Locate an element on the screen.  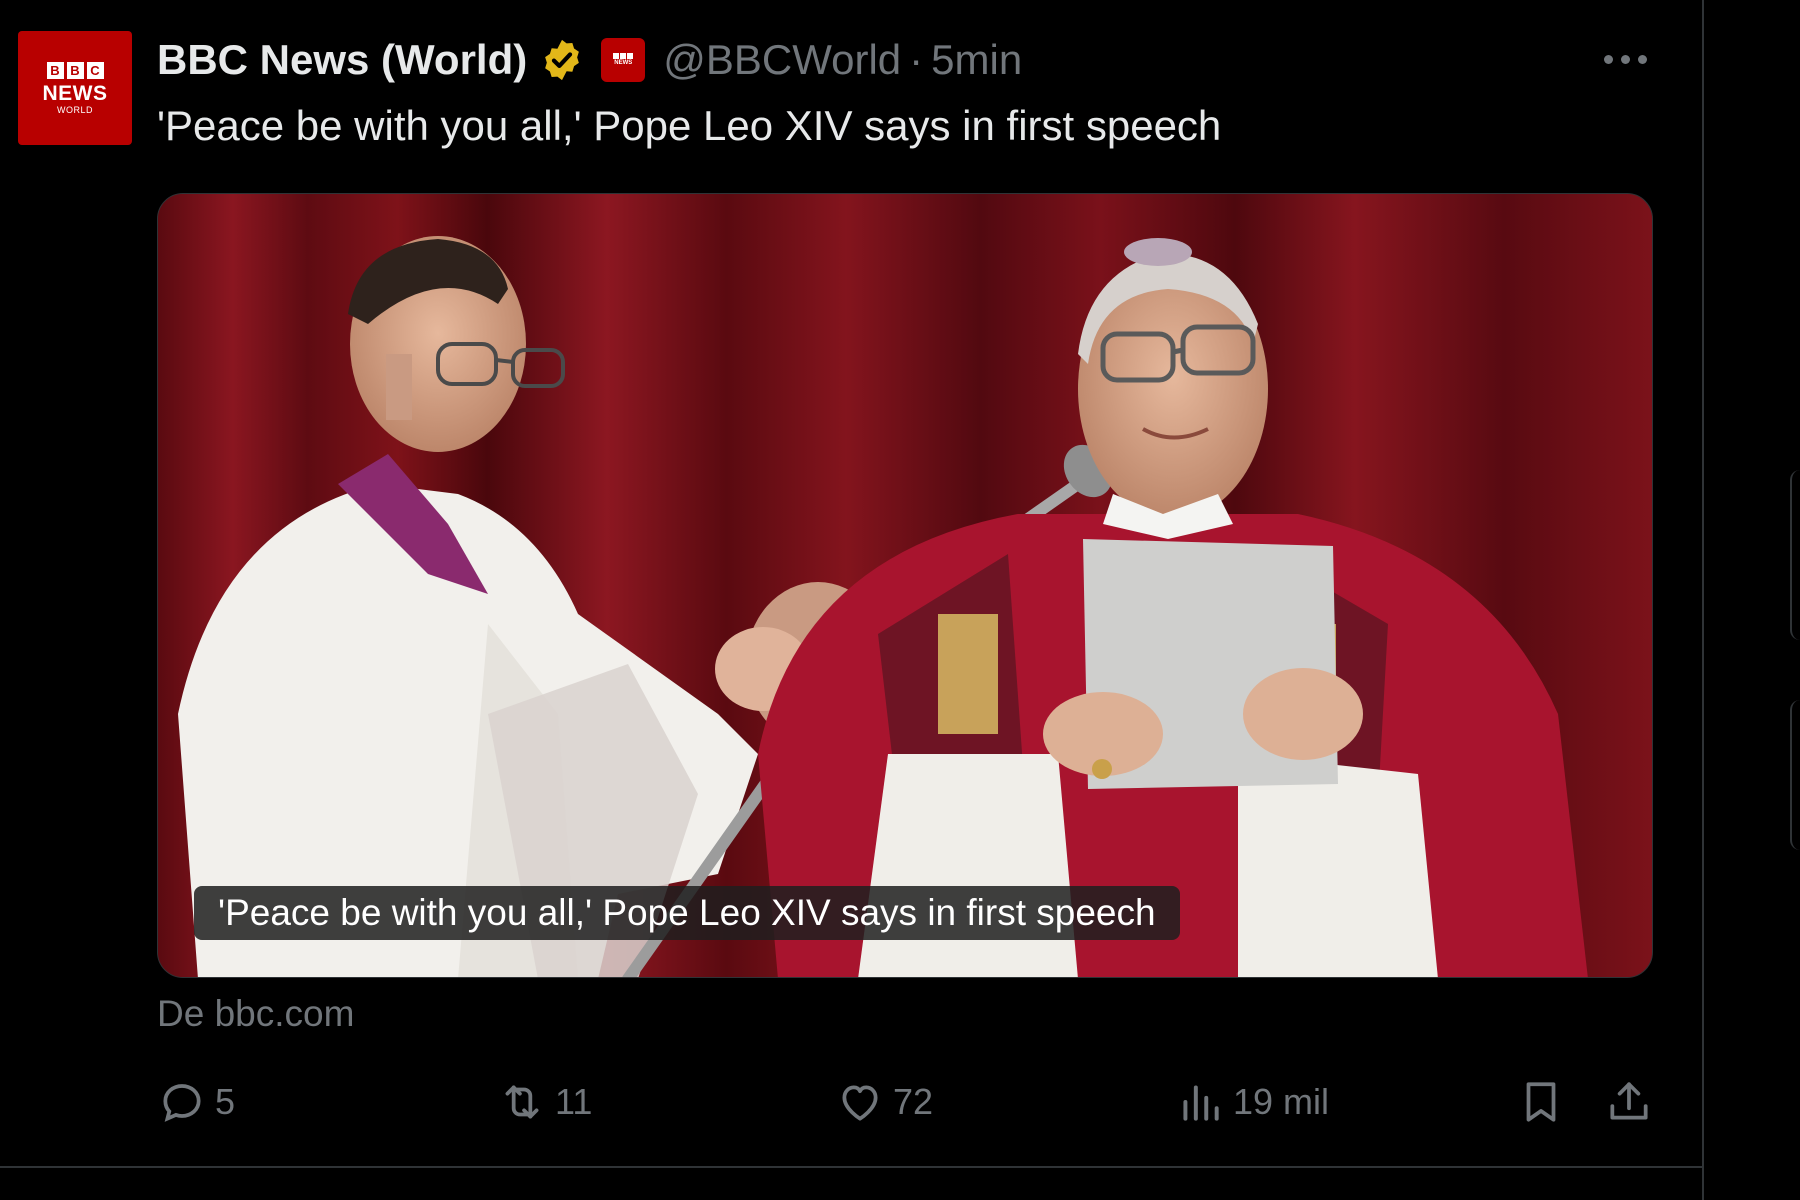
like-count: 72 is located at coordinates (913, 1101).